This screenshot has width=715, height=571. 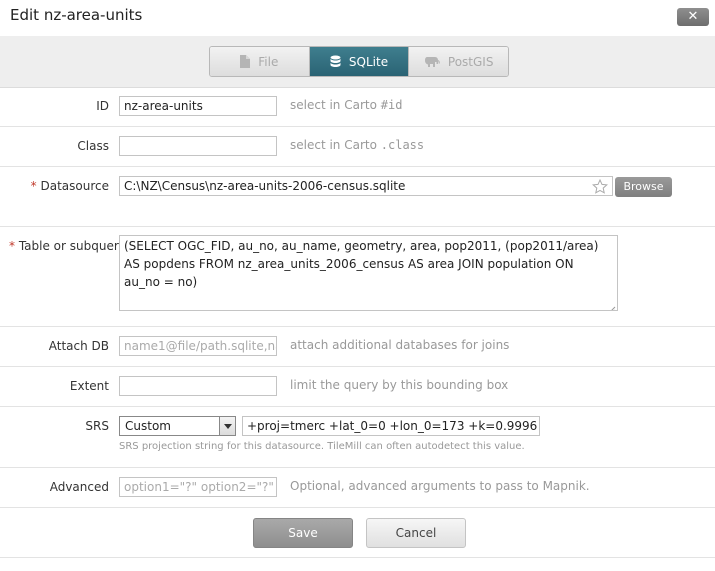 What do you see at coordinates (400, 345) in the screenshot?
I see `attach-db-hint: attach additional databases for joins` at bounding box center [400, 345].